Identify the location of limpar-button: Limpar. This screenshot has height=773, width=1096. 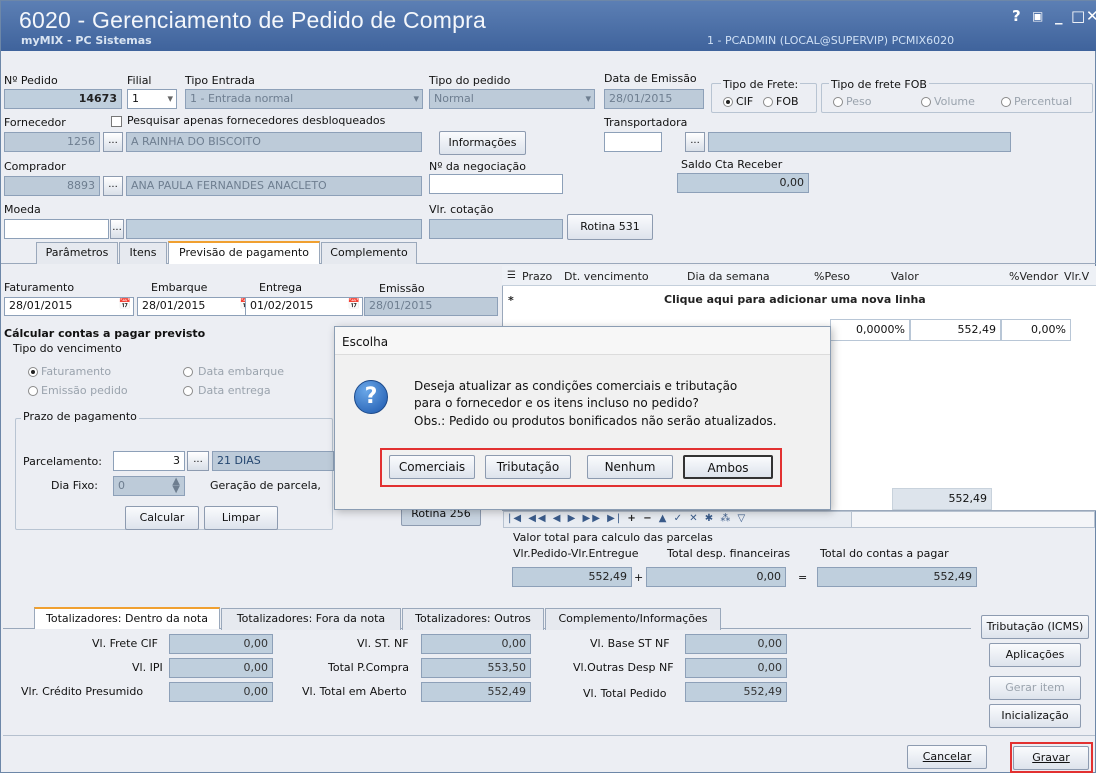
(241, 518).